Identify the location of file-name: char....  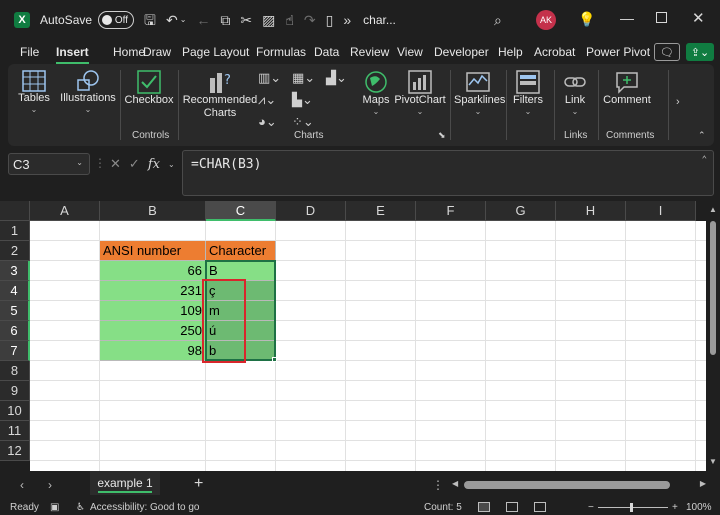
(379, 20).